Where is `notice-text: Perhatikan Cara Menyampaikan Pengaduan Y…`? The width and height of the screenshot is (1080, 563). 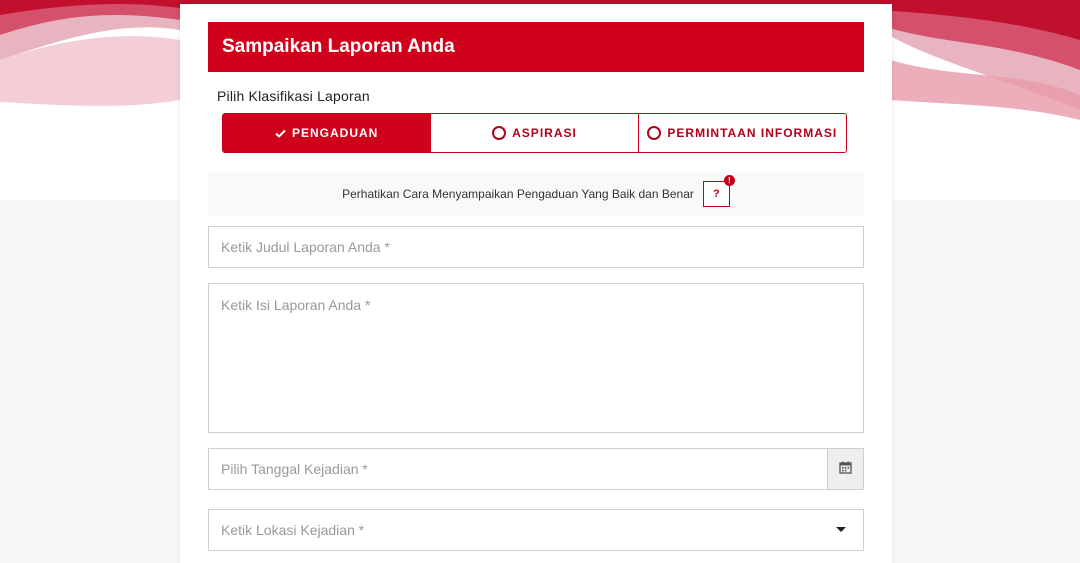
notice-text: Perhatikan Cara Menyampaikan Pengaduan Y… is located at coordinates (518, 194).